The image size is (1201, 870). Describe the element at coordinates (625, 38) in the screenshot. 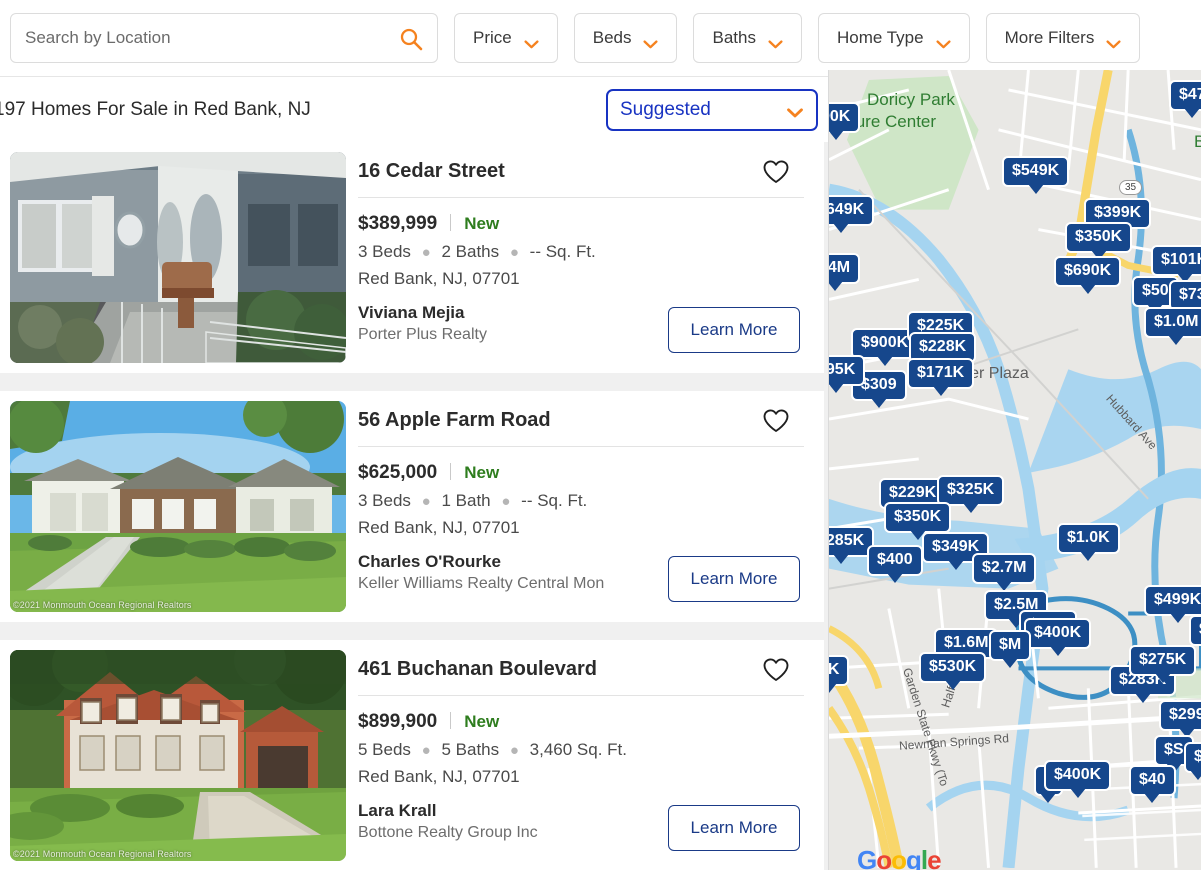

I see `filter-button-beds: Beds` at that location.